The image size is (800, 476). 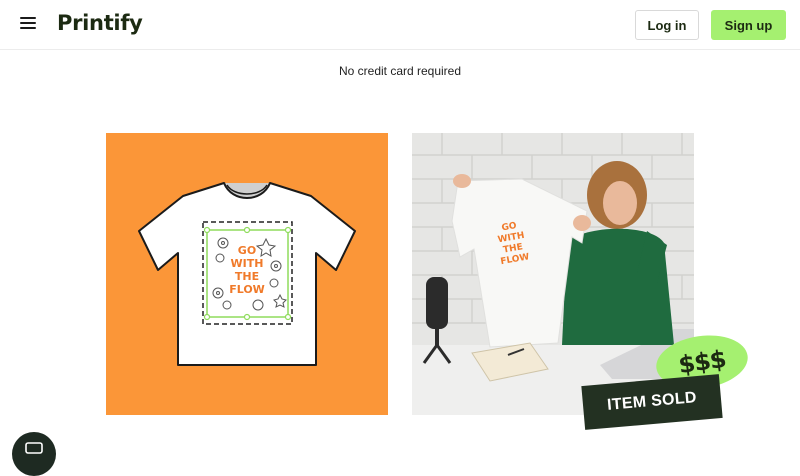 I want to click on tshirt-illustration: GO WITH THE FLOW, so click(x=247, y=274).